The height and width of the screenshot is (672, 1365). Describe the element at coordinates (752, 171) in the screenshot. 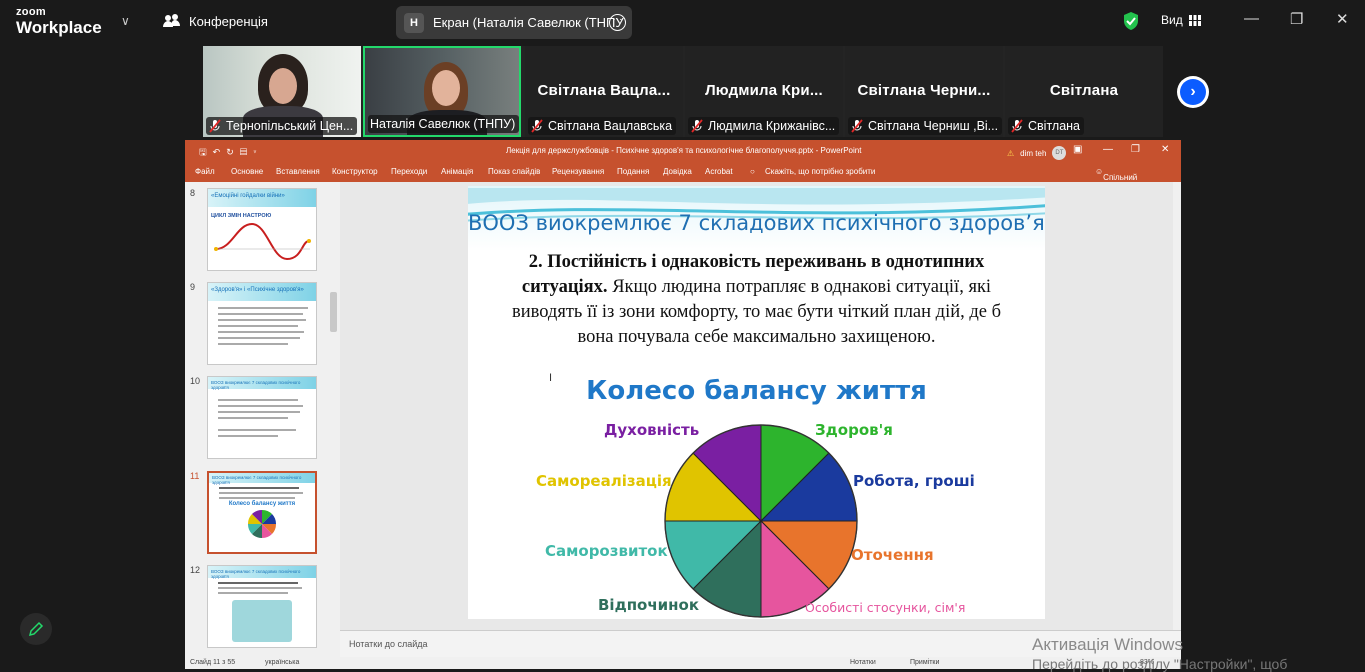

I see `lightbulb-icon: ○` at that location.